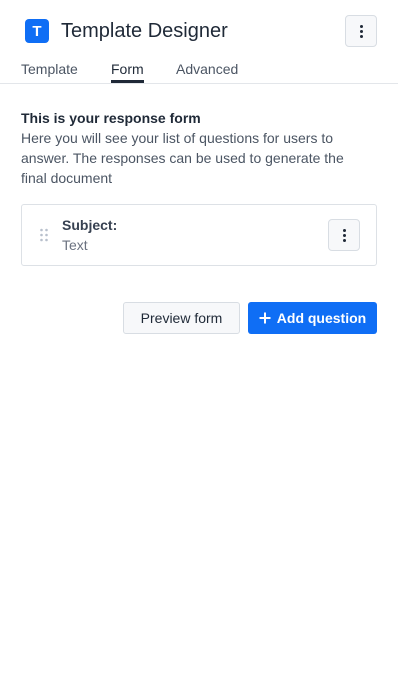  What do you see at coordinates (44, 235) in the screenshot?
I see `drag-handle-icon` at bounding box center [44, 235].